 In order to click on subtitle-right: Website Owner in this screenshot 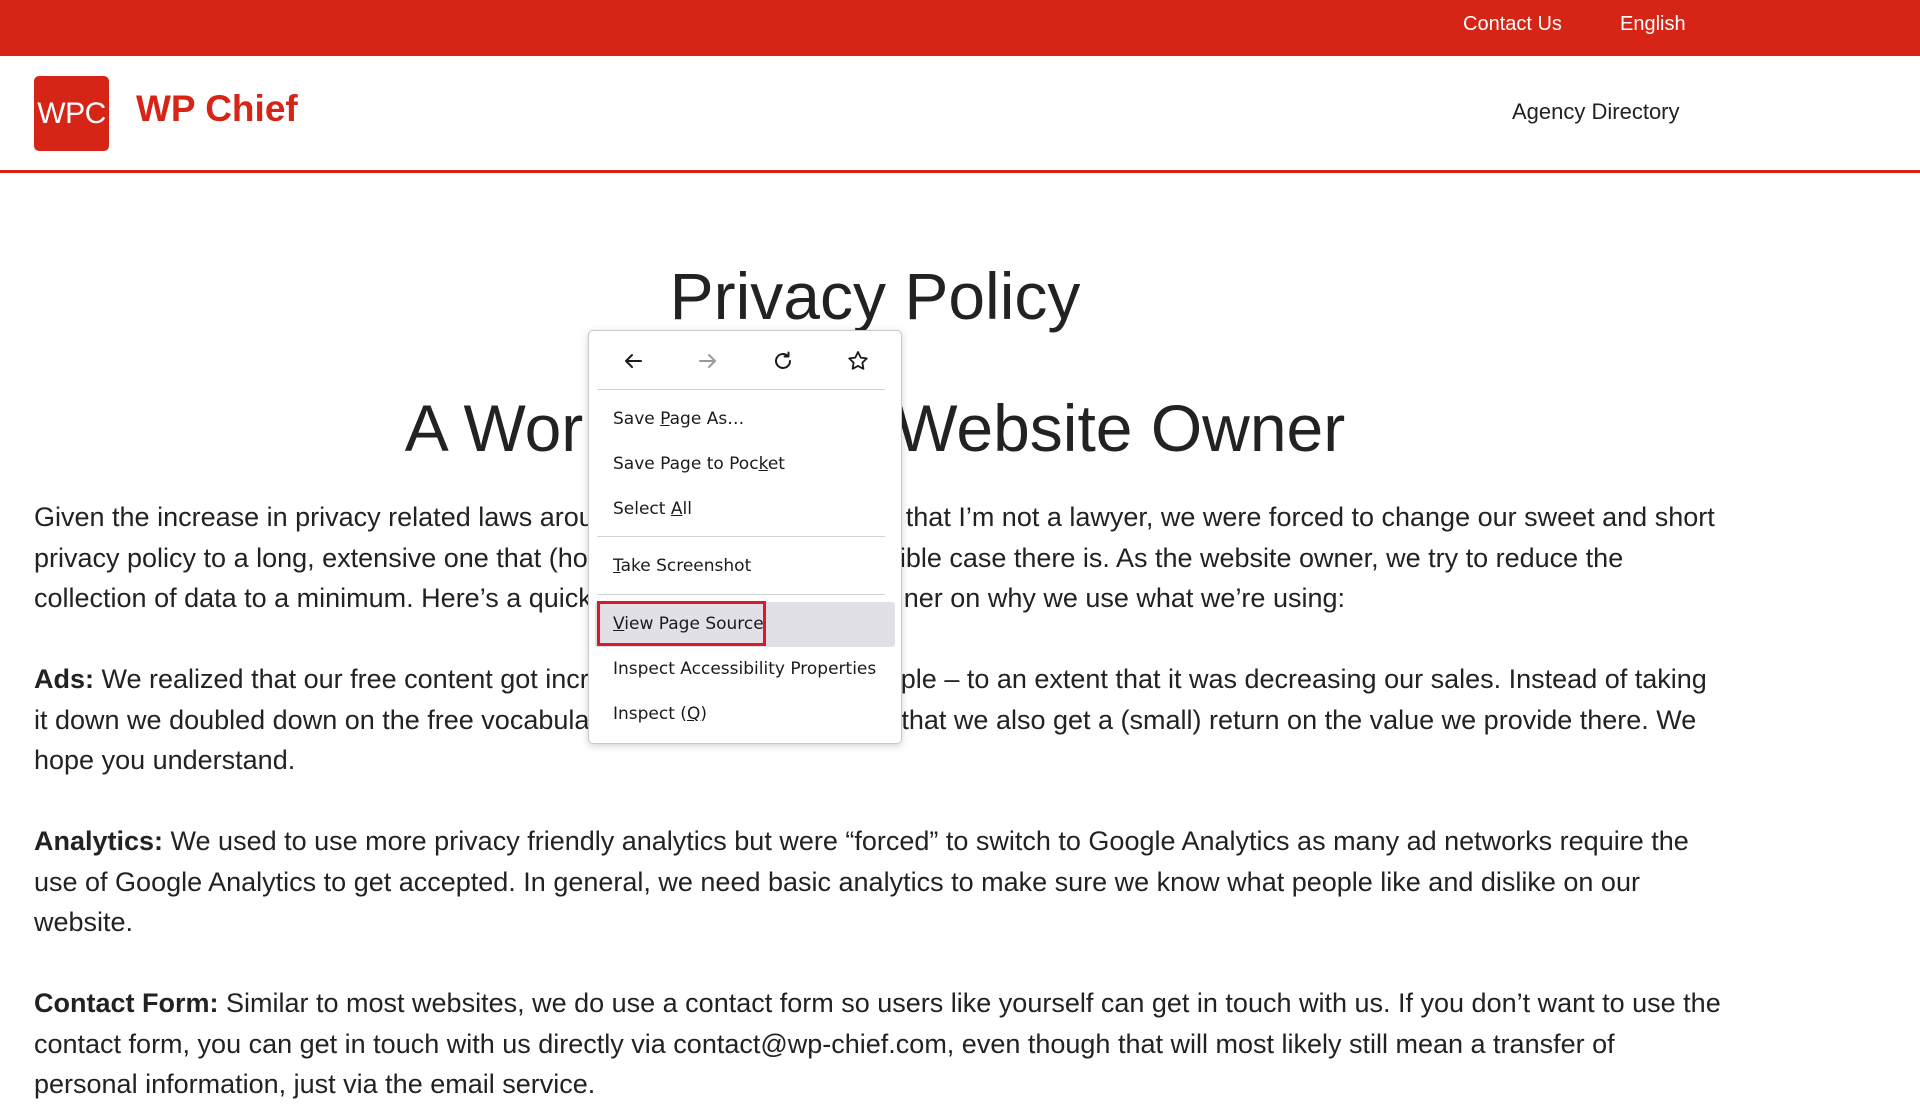, I will do `click(1120, 428)`.